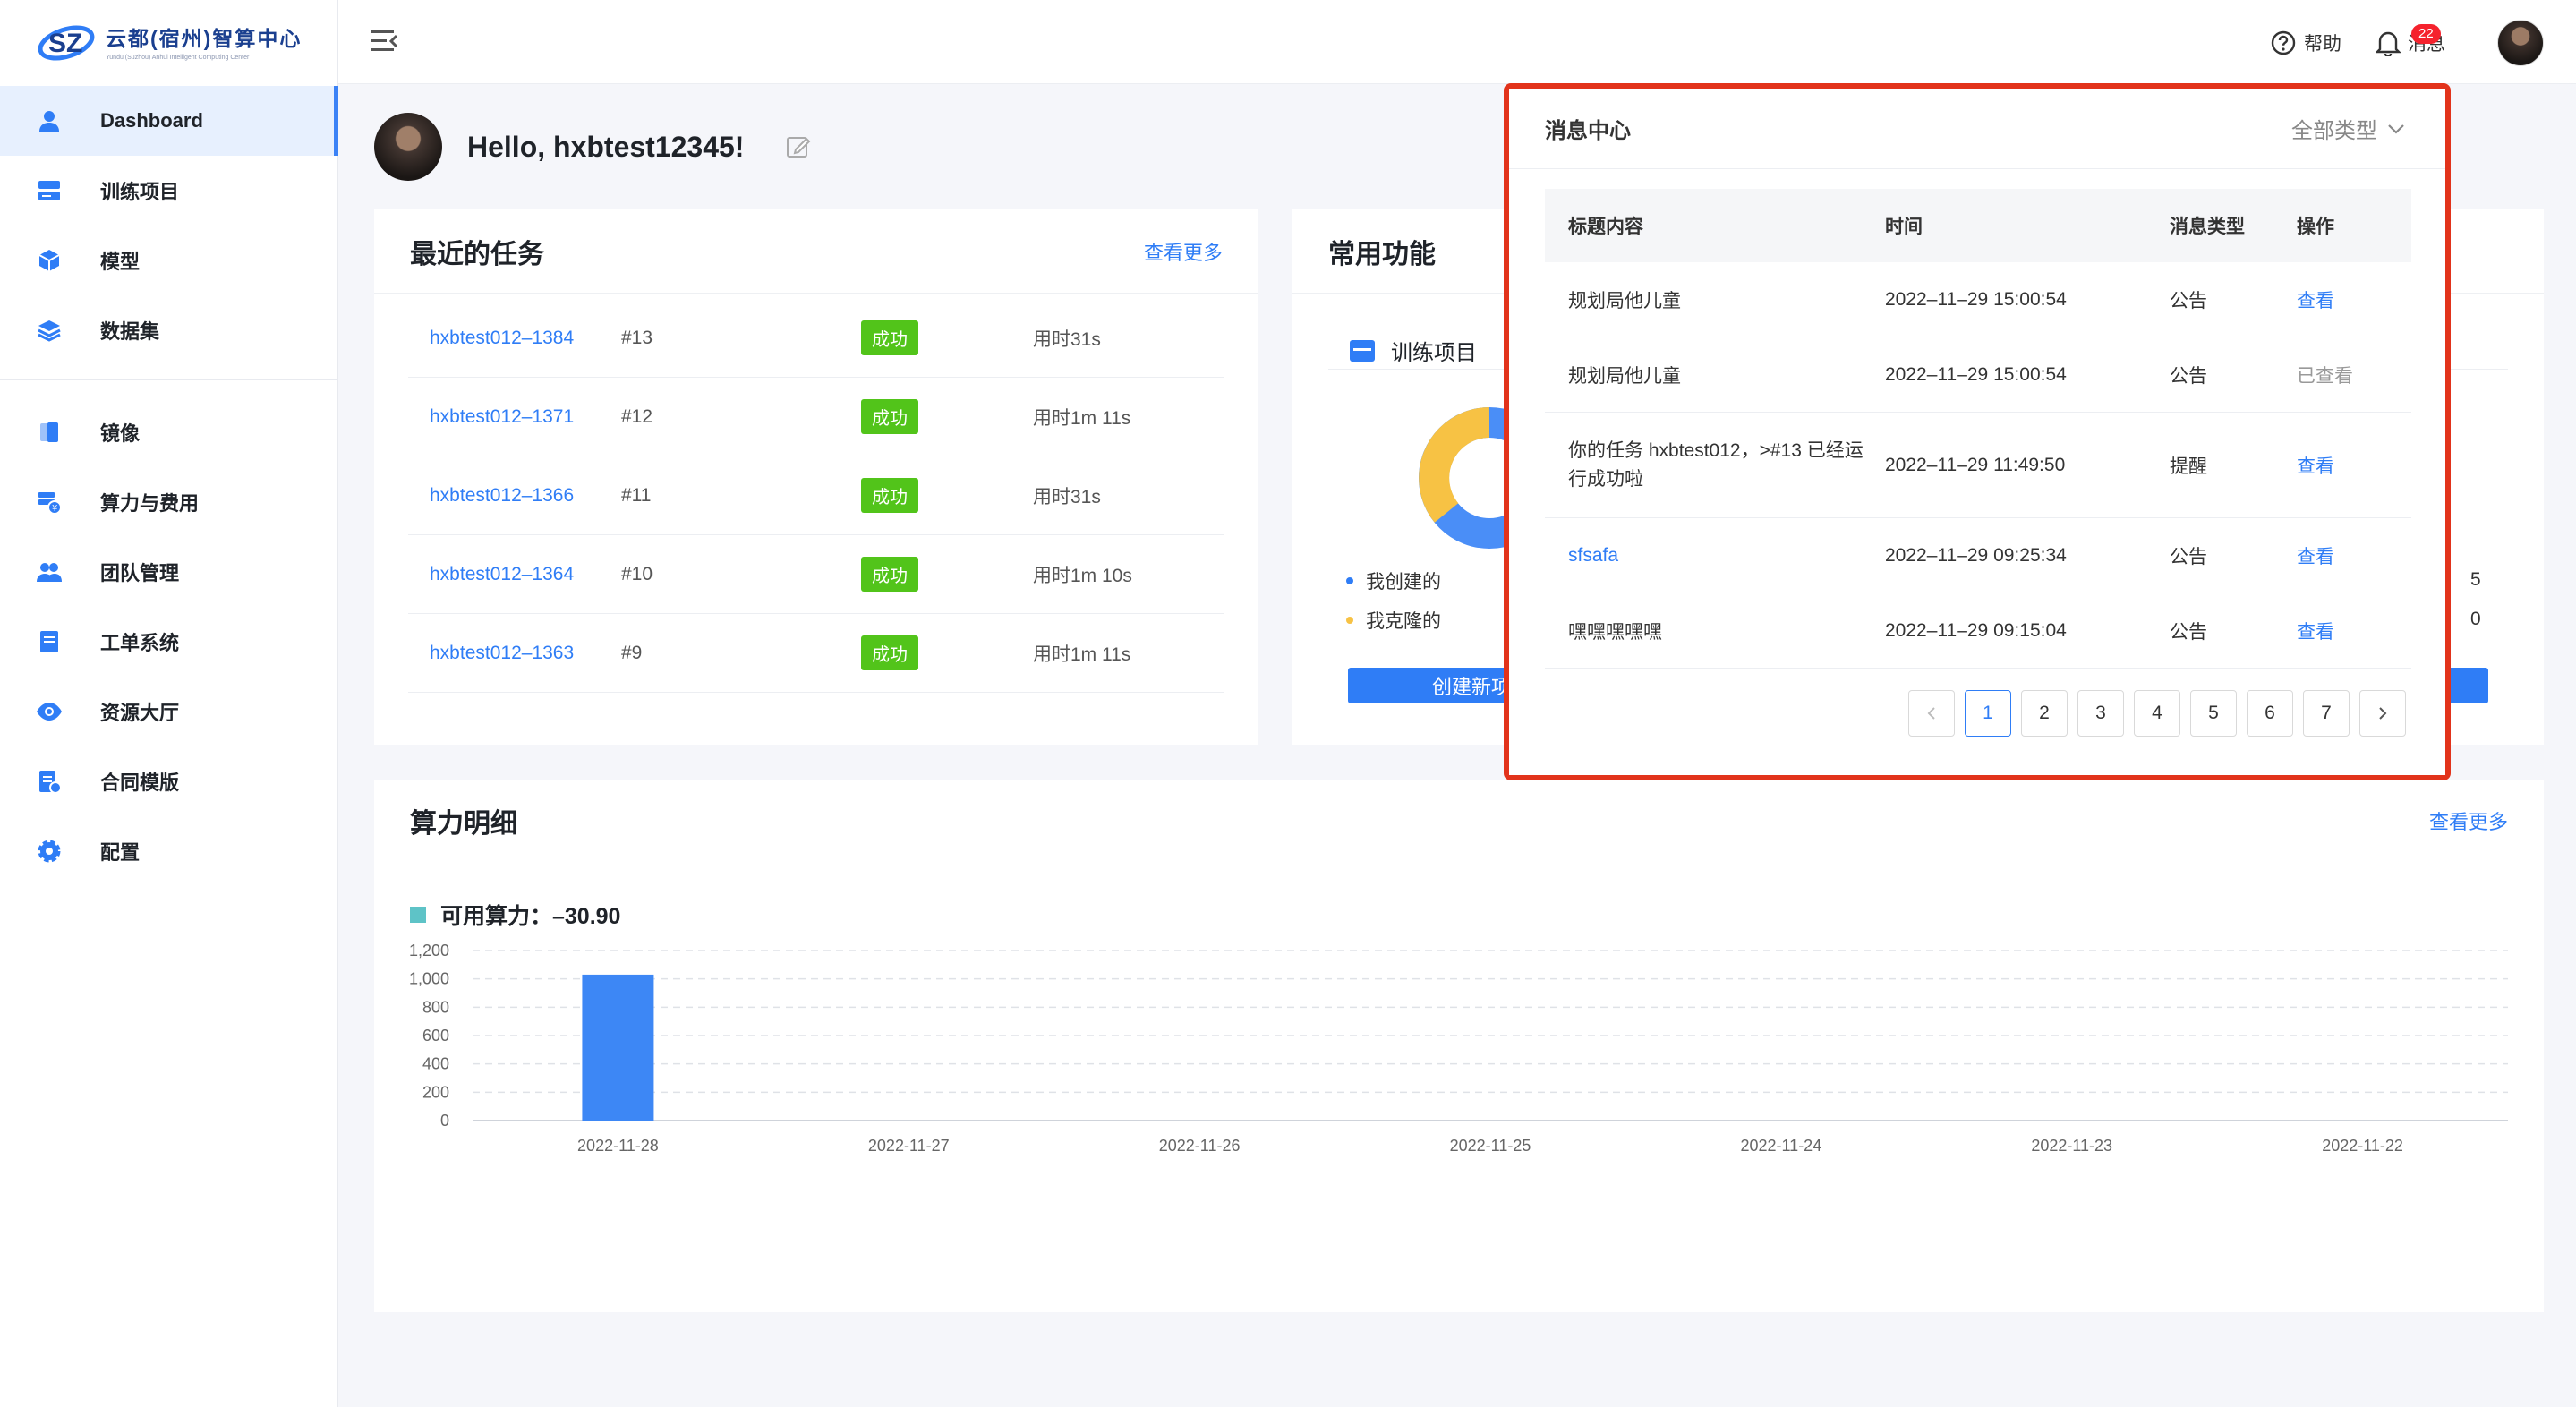 This screenshot has height=1407, width=2576. I want to click on page-2-button: 2, so click(2044, 713).